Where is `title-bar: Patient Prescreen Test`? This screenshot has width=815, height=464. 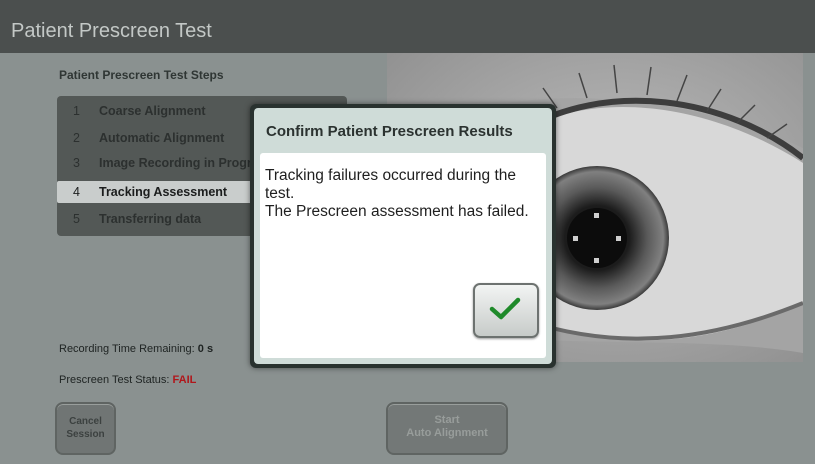 title-bar: Patient Prescreen Test is located at coordinates (407, 26).